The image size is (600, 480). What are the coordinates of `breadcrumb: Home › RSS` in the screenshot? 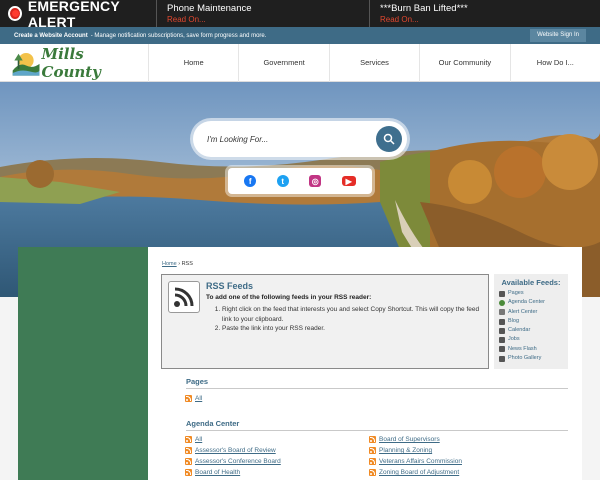 It's located at (177, 264).